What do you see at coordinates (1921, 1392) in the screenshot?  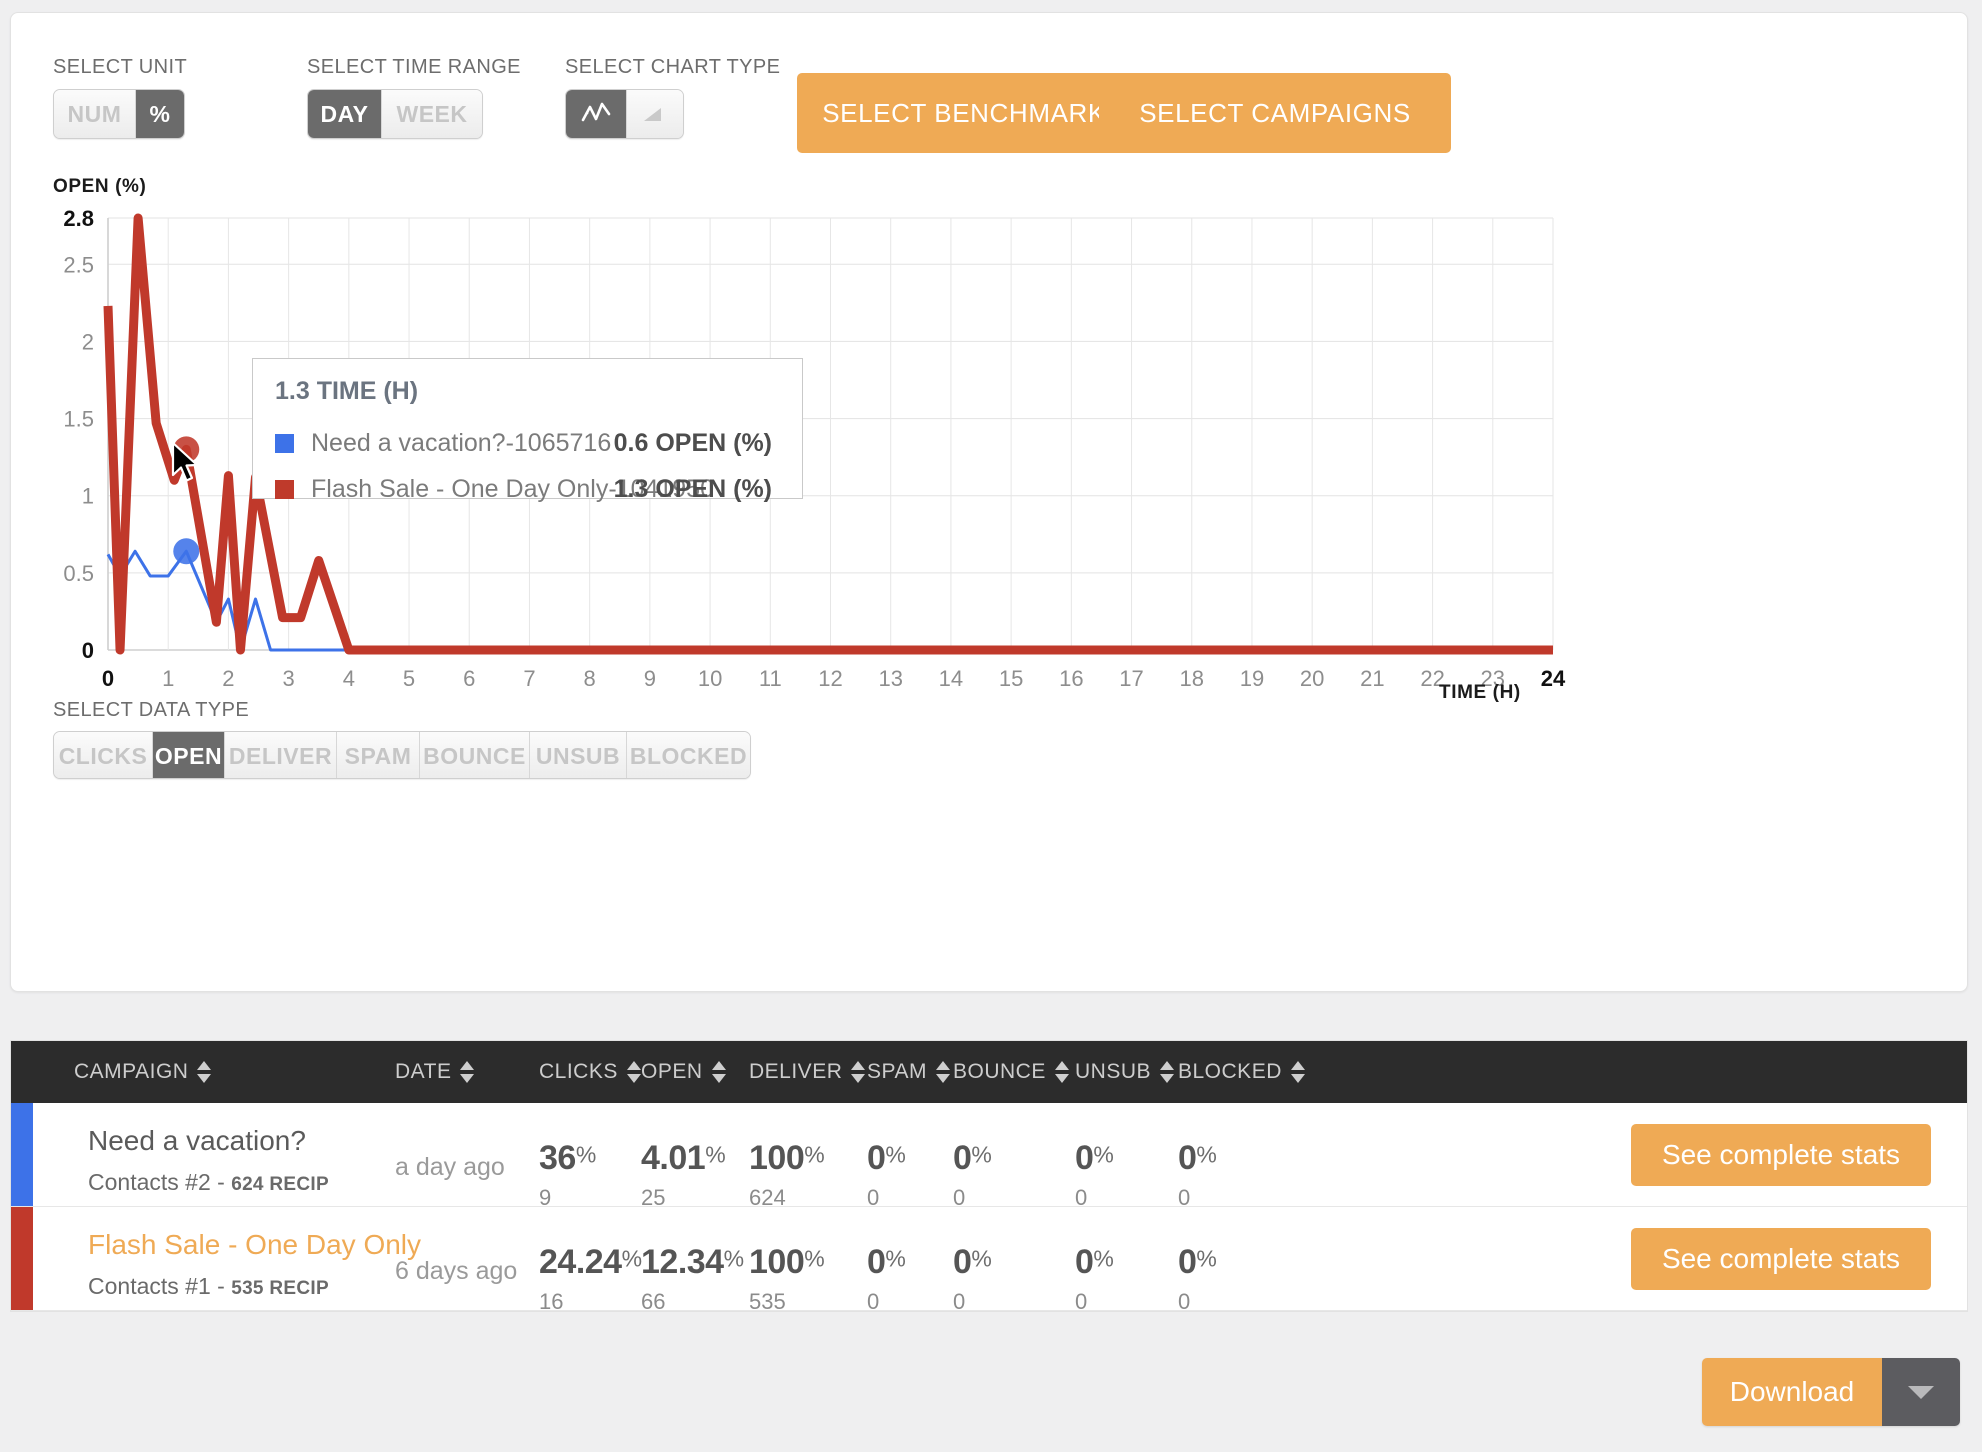 I see `download-dropdown-button` at bounding box center [1921, 1392].